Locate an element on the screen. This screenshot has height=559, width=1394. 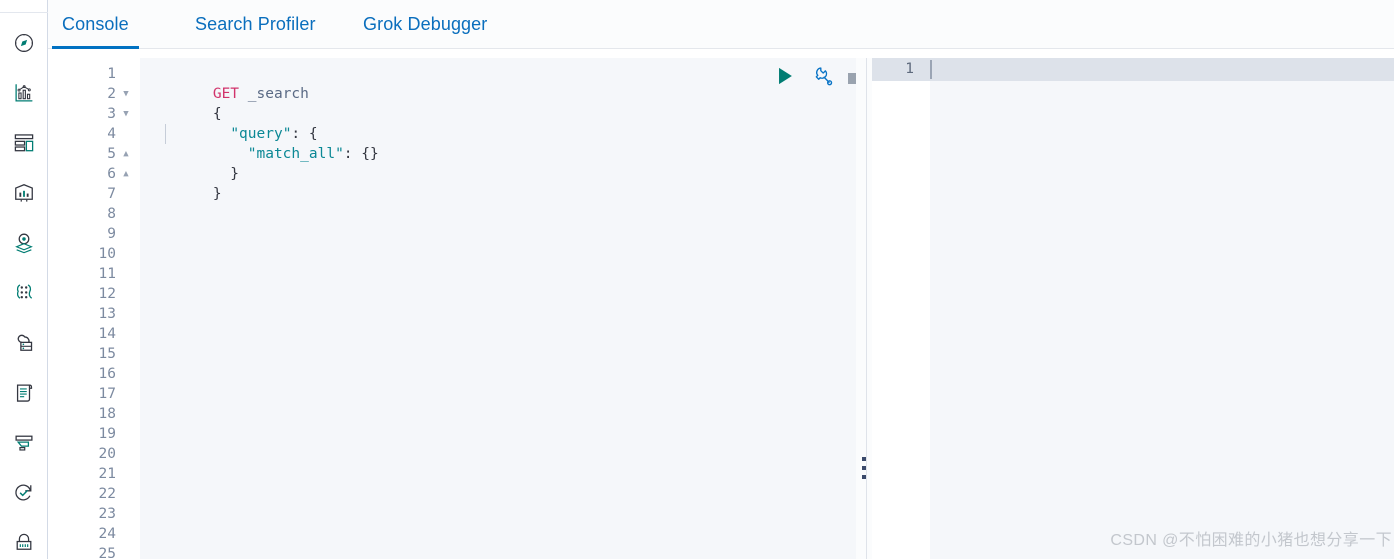
editor-line-number: 15 is located at coordinates (107, 354).